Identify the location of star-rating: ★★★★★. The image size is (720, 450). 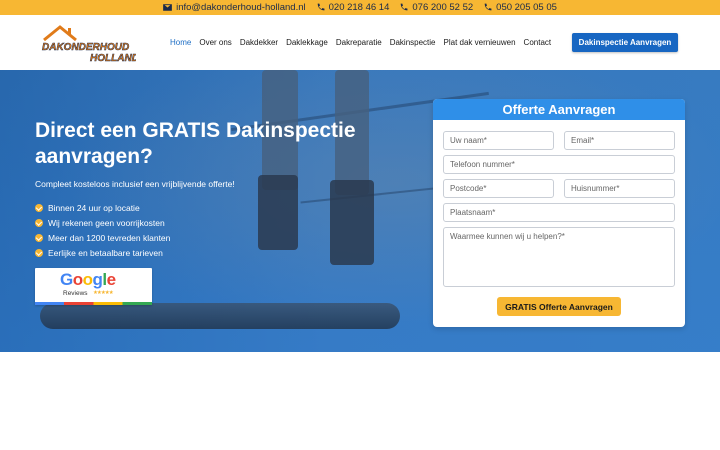
(103, 293).